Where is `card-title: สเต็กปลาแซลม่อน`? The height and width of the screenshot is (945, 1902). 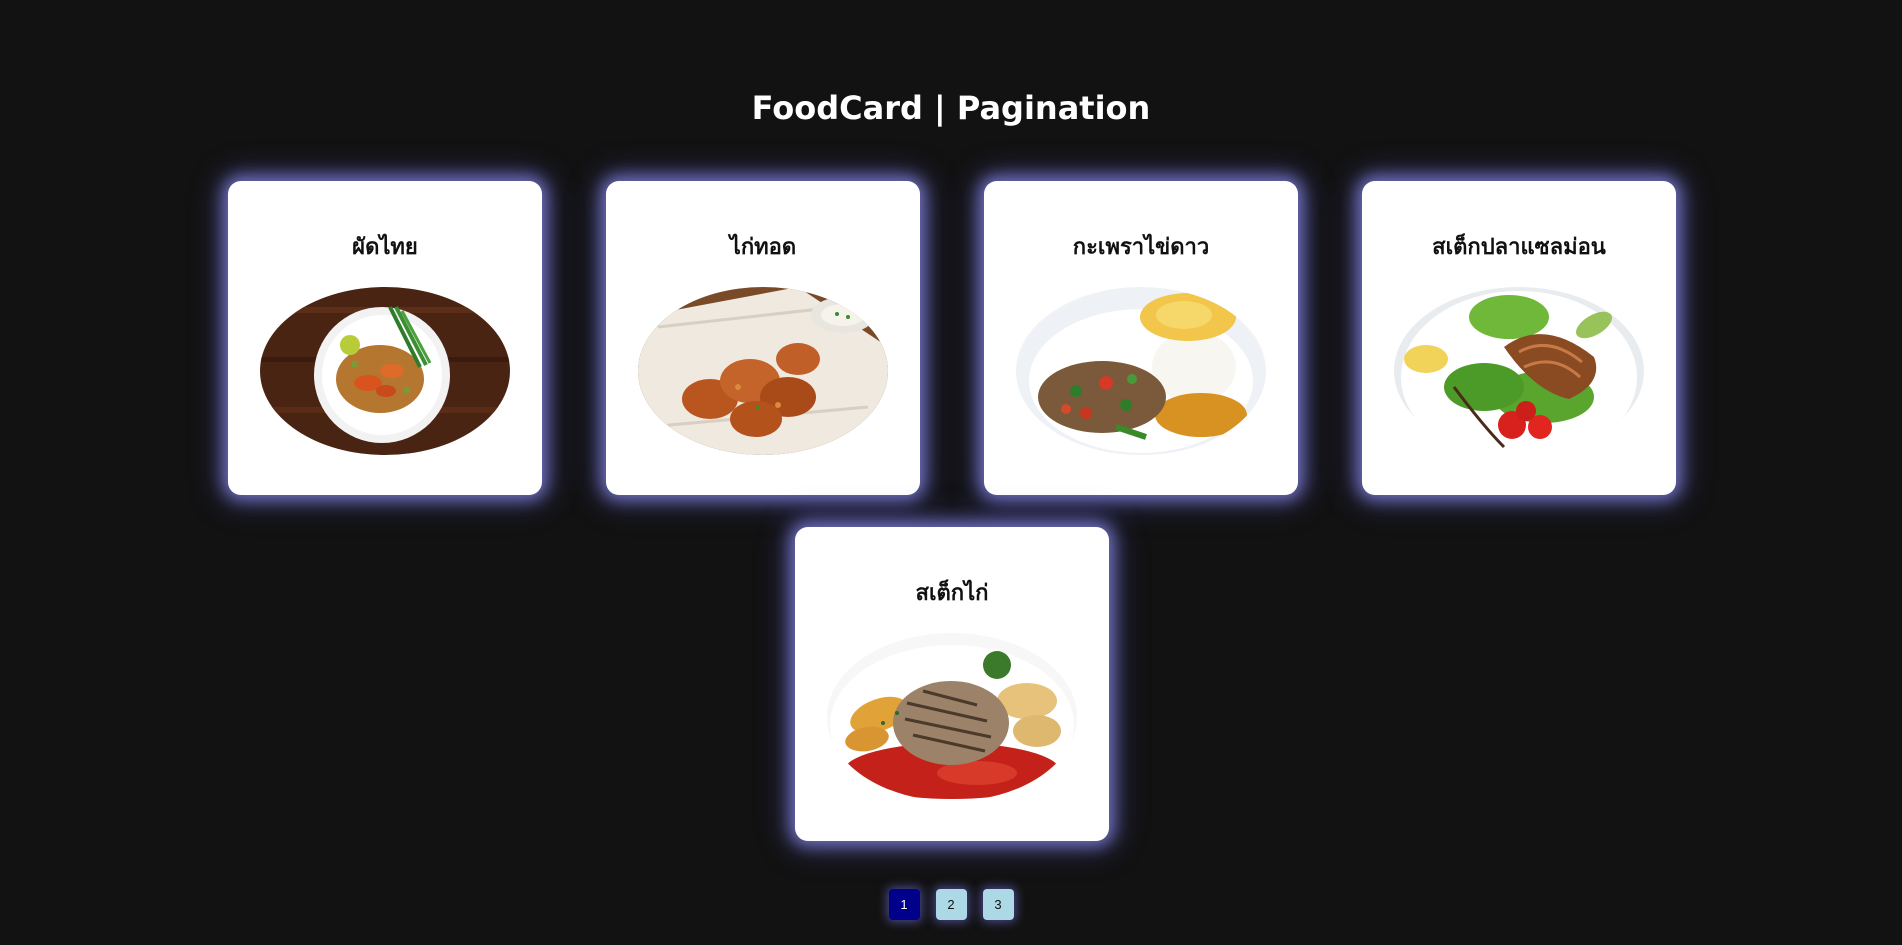 card-title: สเต็กปลาแซลม่อน is located at coordinates (1519, 247).